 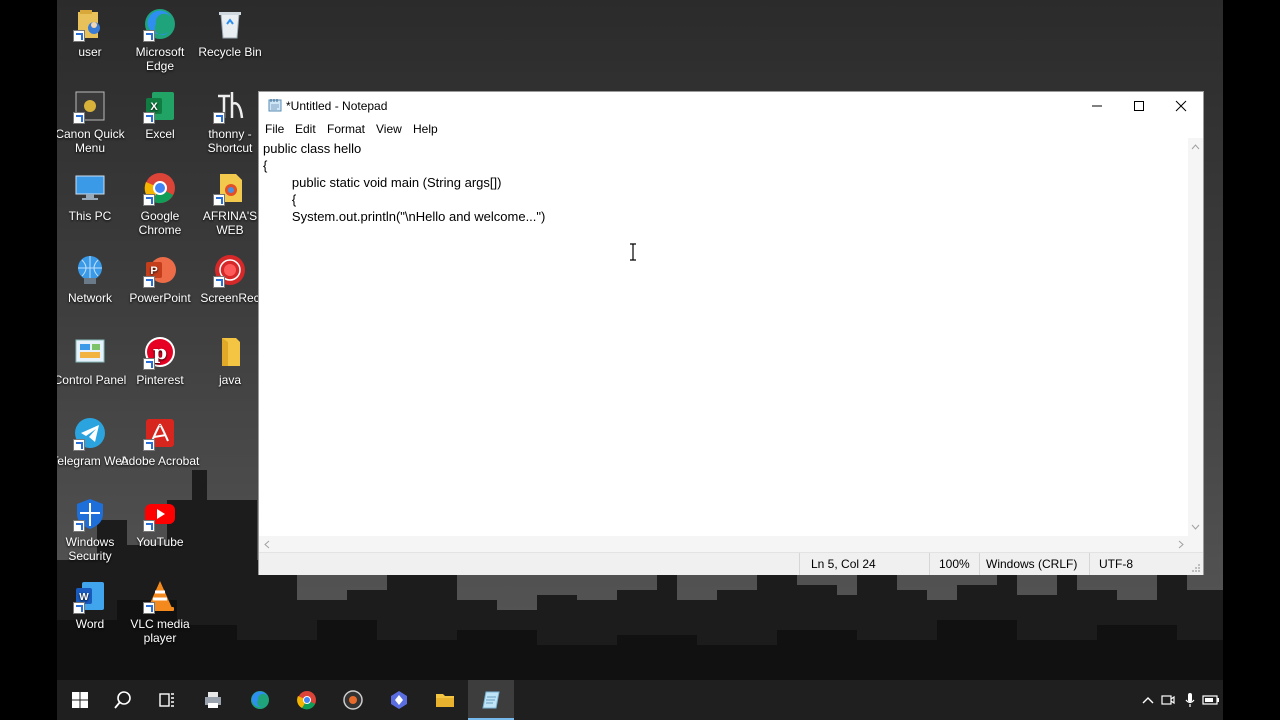 I want to click on folder-icon, so click(x=231, y=352).